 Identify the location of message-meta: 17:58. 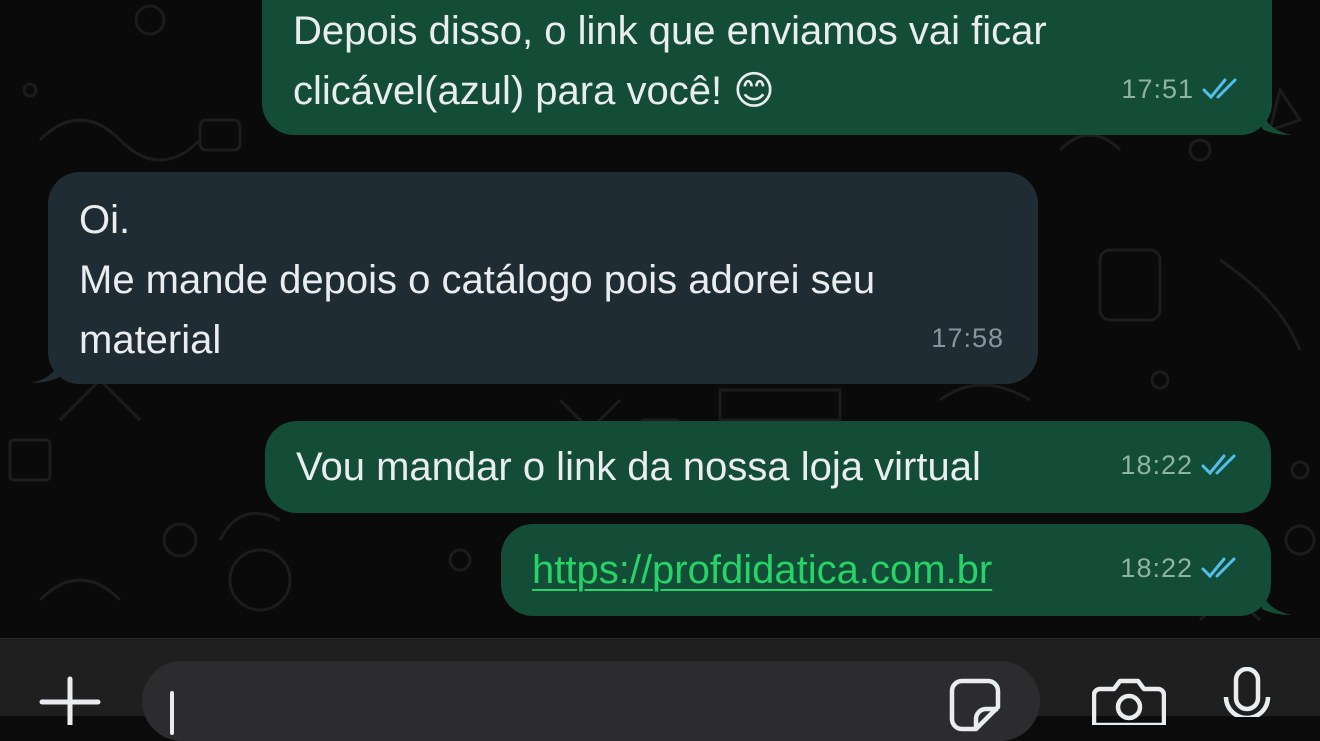
(967, 338).